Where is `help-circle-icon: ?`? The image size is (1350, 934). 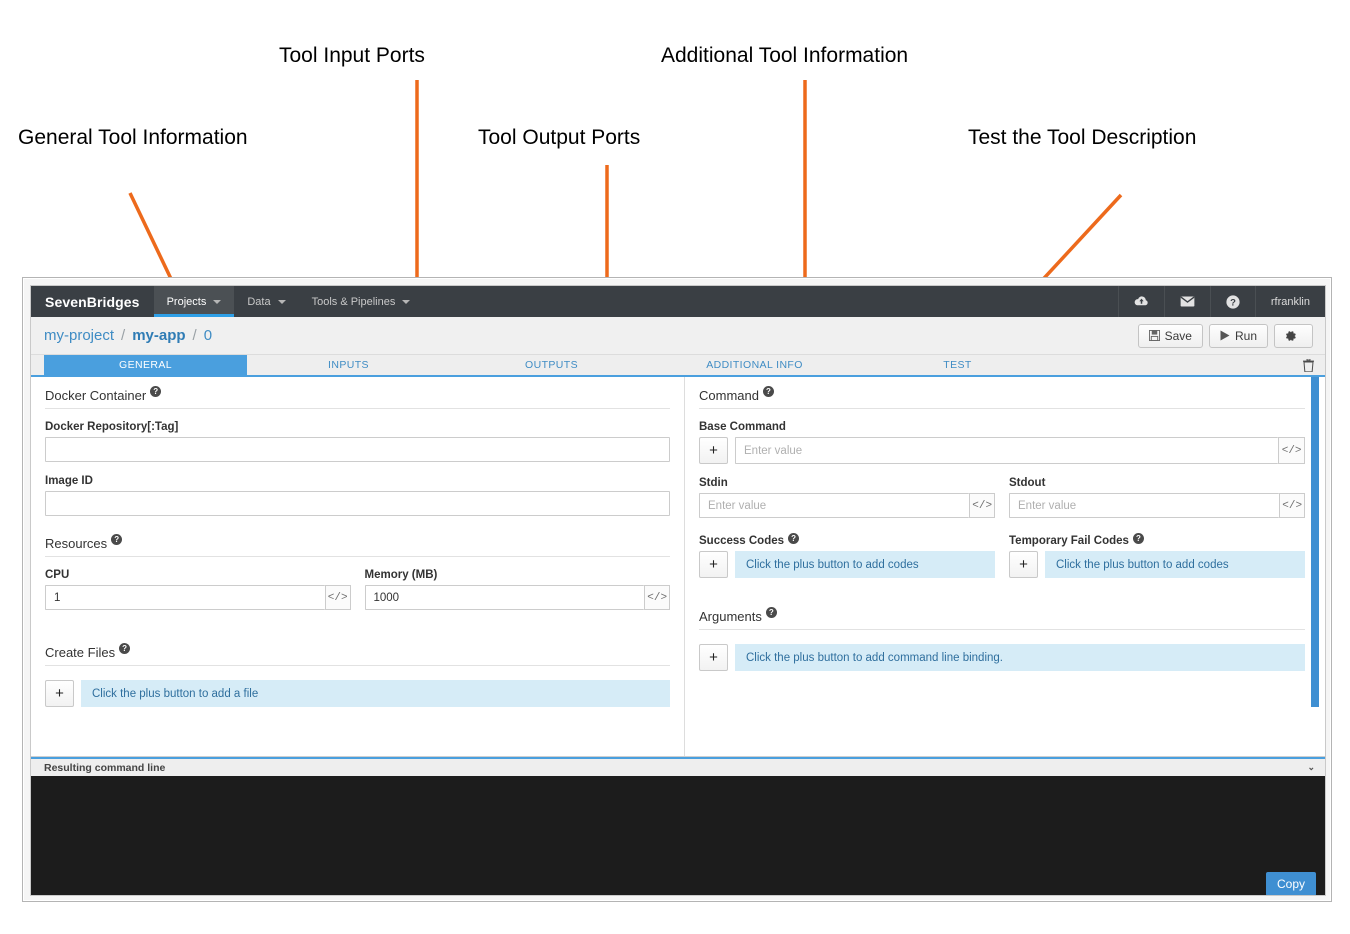 help-circle-icon: ? is located at coordinates (1233, 301).